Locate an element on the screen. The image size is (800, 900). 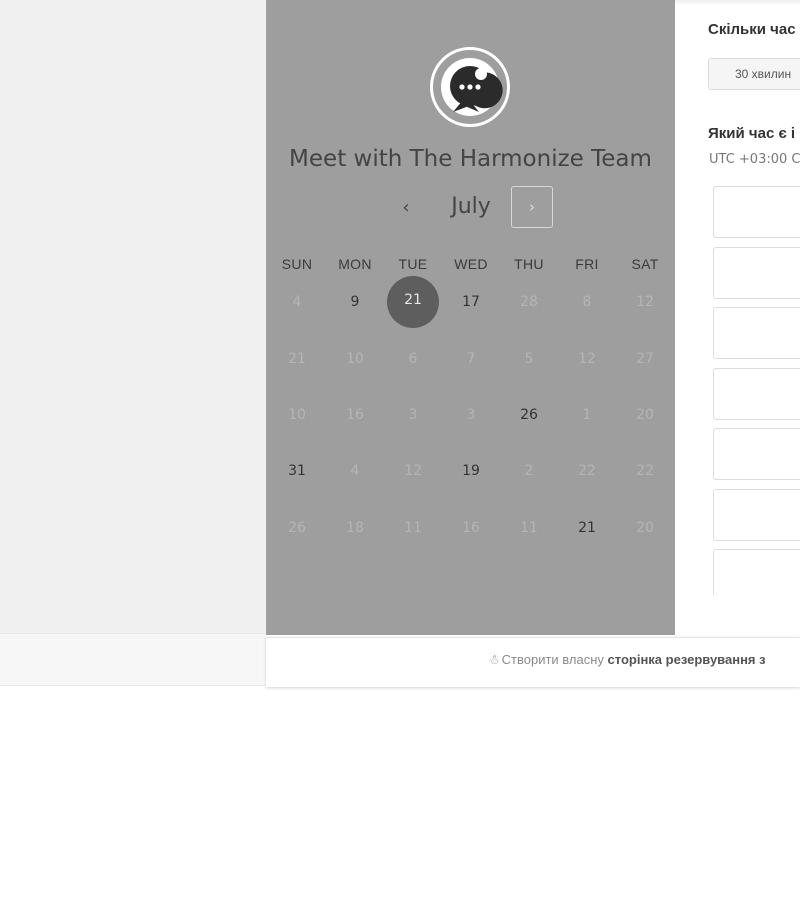
chat-bubble-icon is located at coordinates (476, 89).